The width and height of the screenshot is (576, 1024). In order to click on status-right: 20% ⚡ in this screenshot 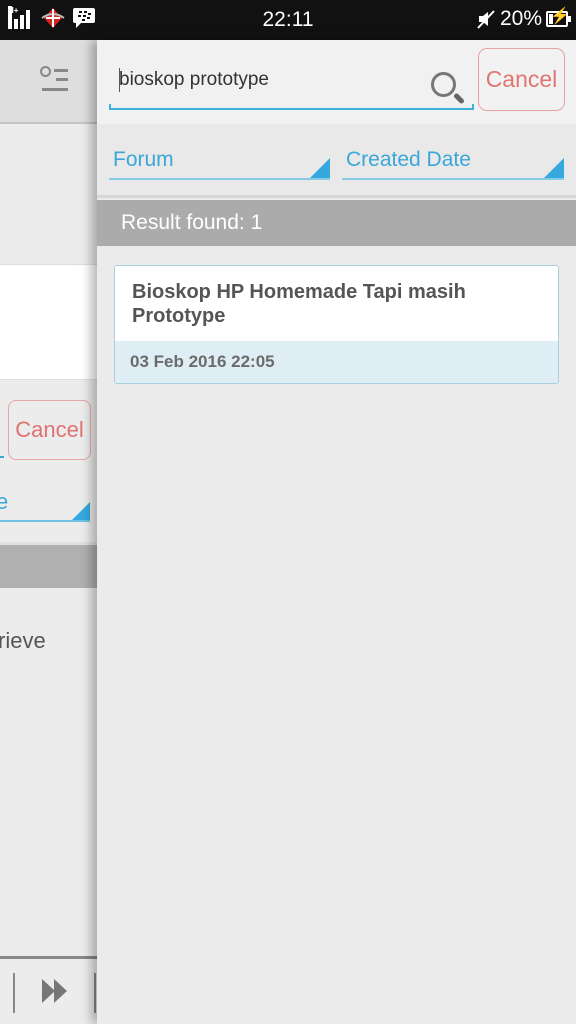, I will do `click(523, 19)`.